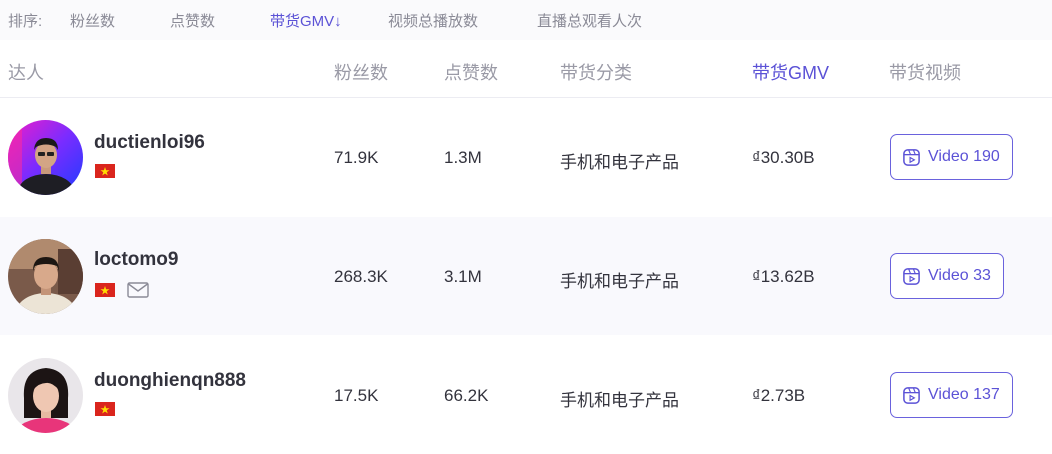  I want to click on sort-option-followers: 粉丝数, so click(92, 20).